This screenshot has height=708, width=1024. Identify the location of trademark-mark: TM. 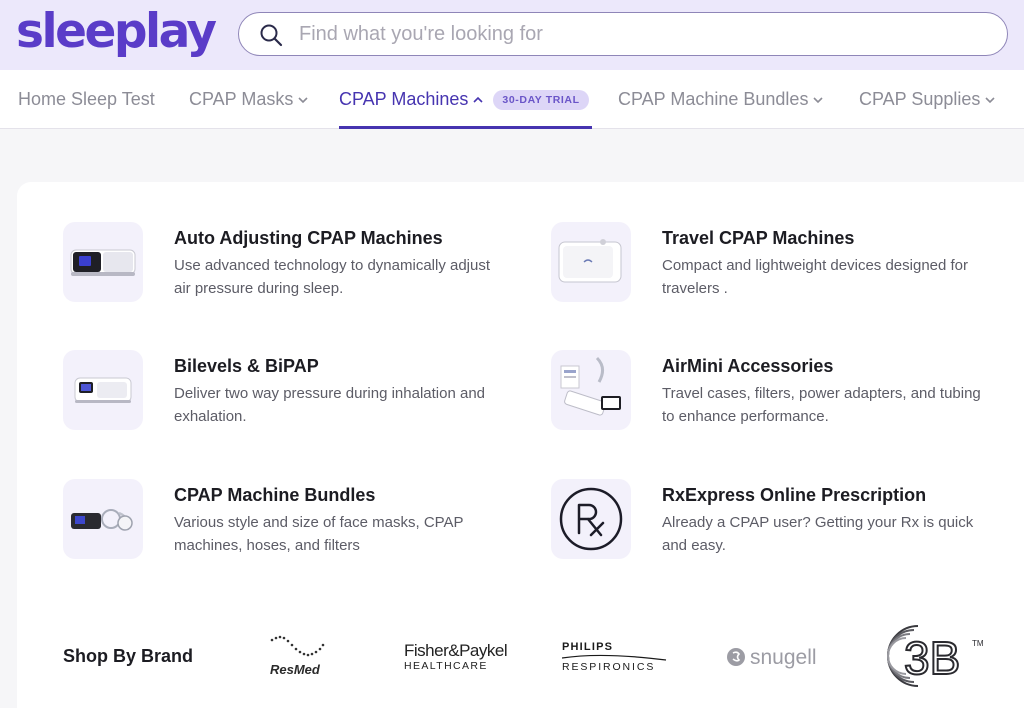
(978, 643).